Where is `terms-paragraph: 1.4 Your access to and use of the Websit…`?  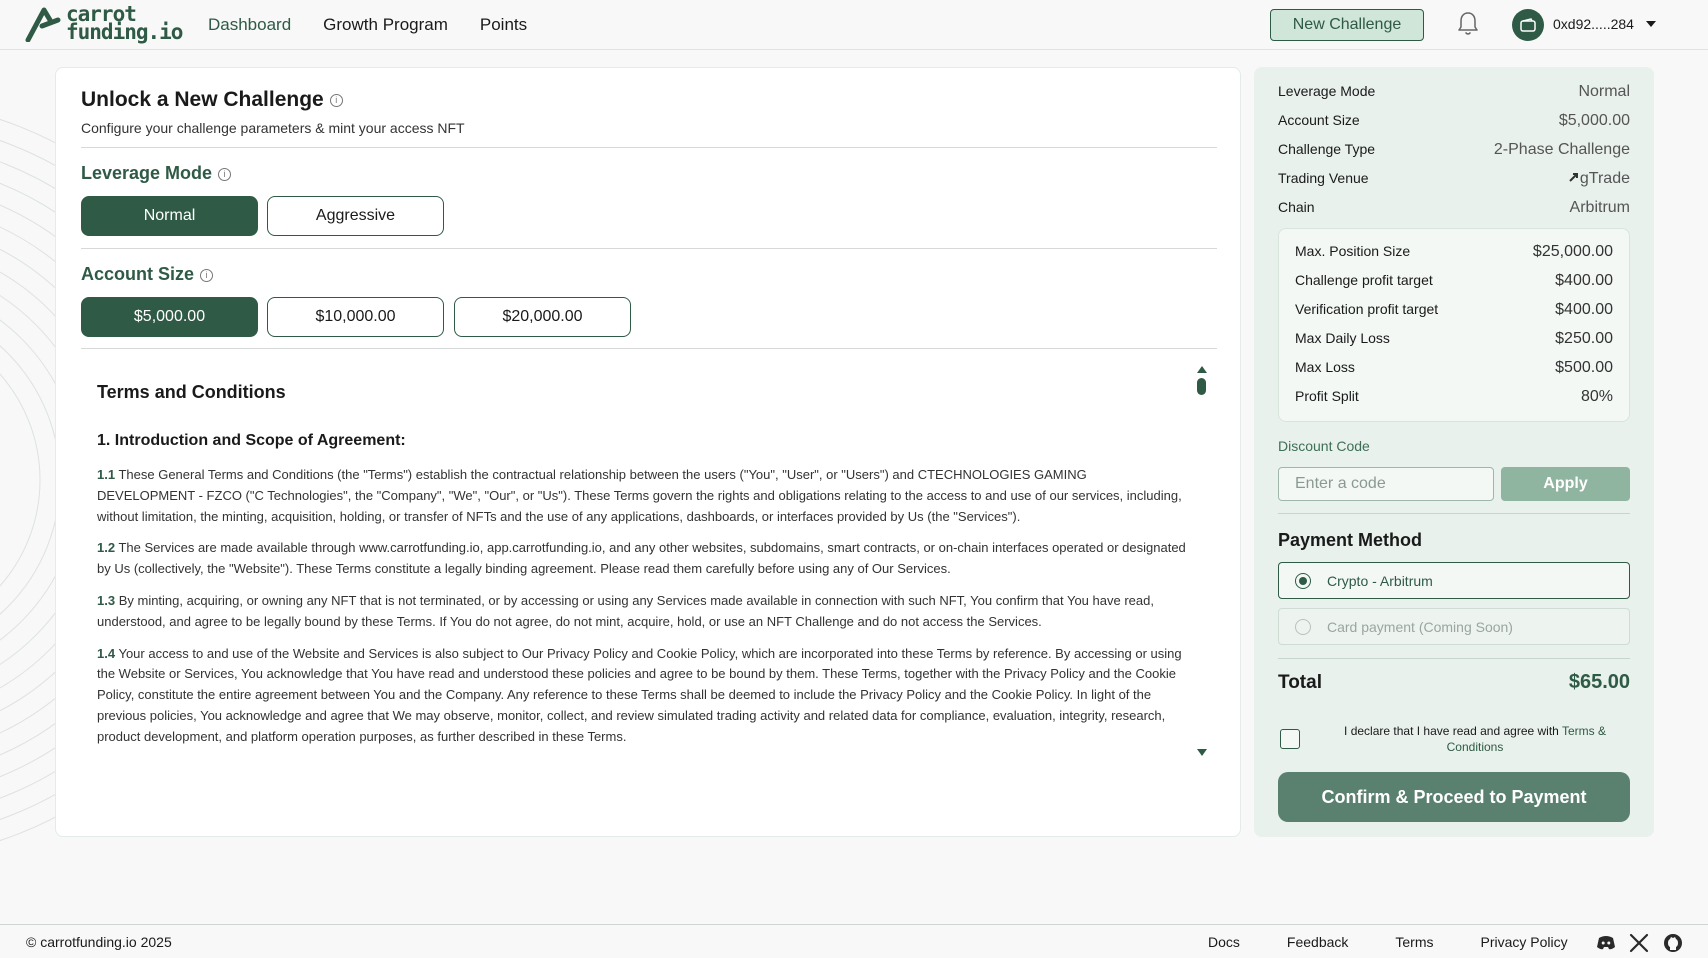 terms-paragraph: 1.4 Your access to and use of the Websit… is located at coordinates (639, 694).